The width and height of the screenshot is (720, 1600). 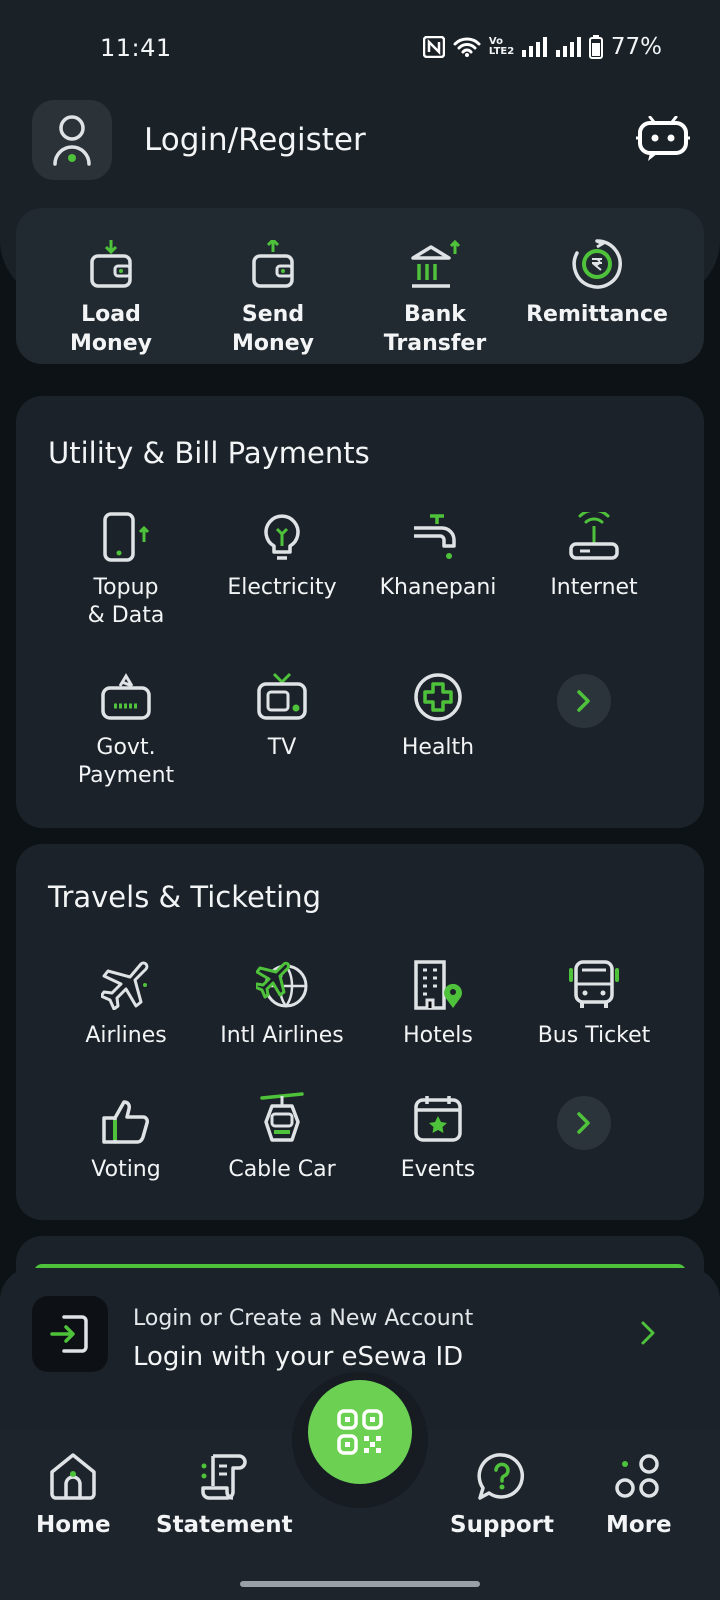 I want to click on electricity-button: Electricity, so click(x=282, y=552).